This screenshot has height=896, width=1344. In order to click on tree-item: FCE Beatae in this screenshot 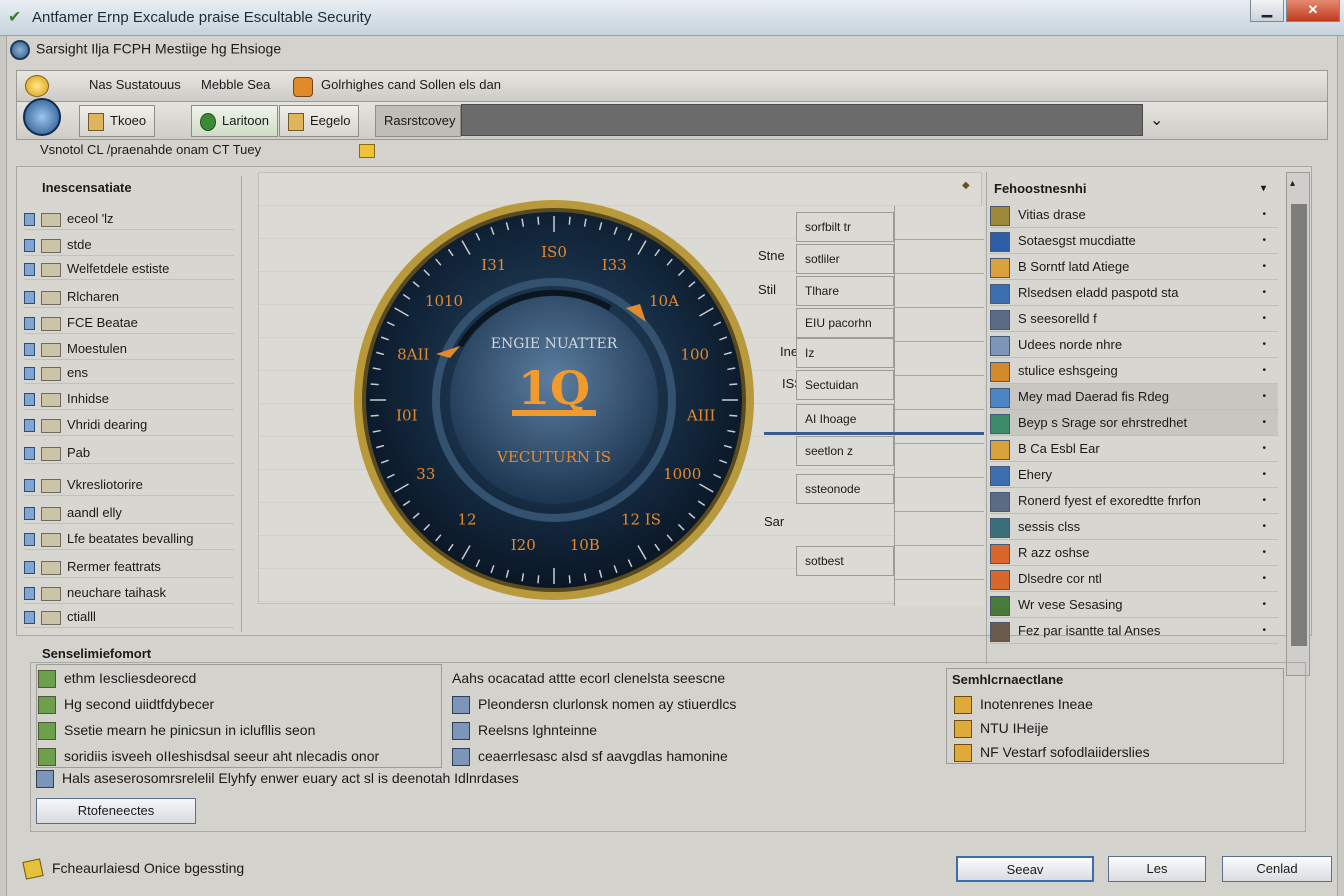, I will do `click(129, 323)`.